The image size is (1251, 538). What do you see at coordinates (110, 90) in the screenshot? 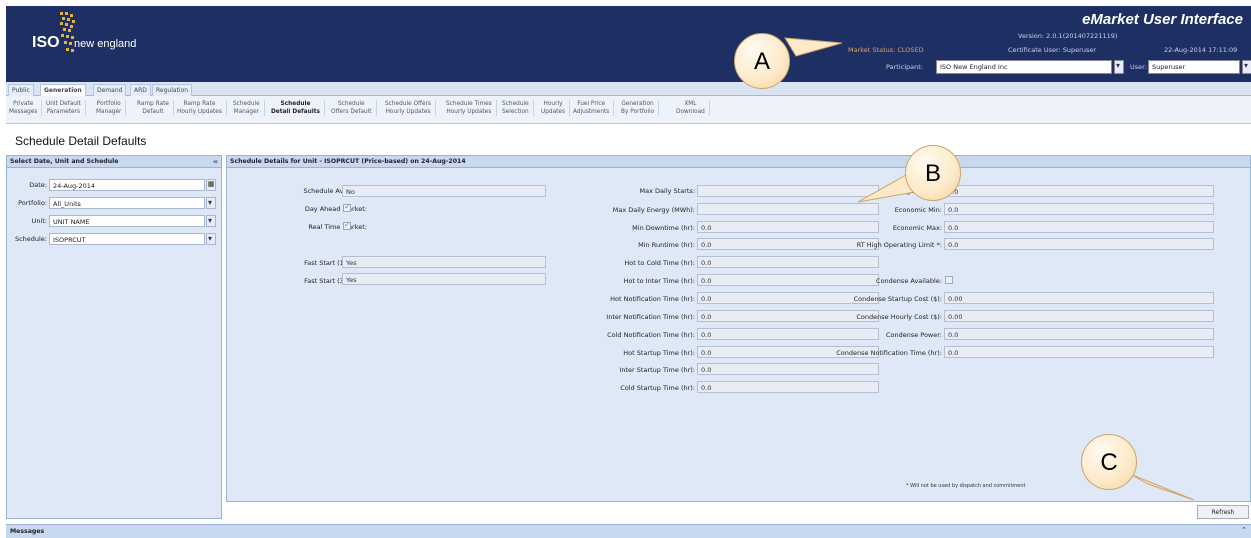
I see `tab-demand: Demand` at bounding box center [110, 90].